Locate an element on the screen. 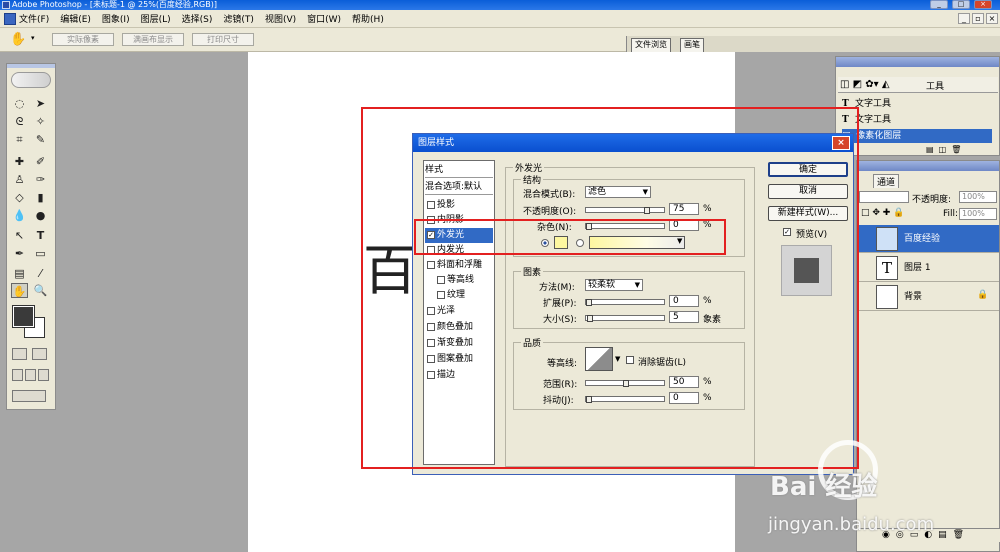  doc-close-button: × is located at coordinates (992, 18).